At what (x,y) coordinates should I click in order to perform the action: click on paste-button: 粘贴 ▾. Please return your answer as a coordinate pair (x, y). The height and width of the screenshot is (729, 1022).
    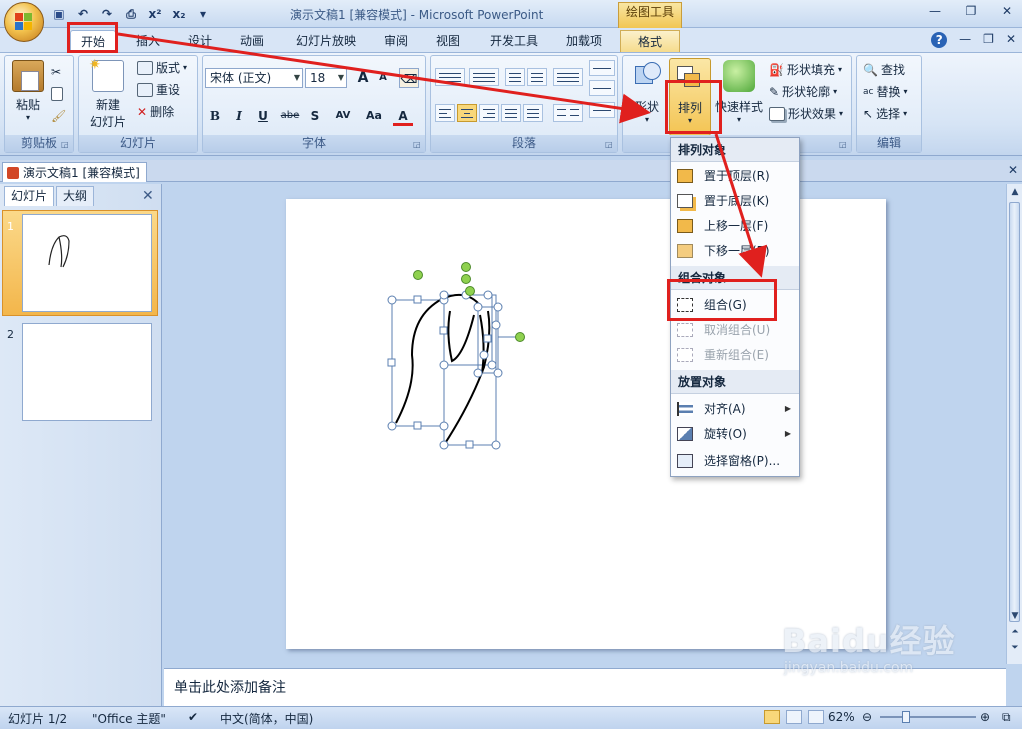
    Looking at the image, I should click on (28, 91).